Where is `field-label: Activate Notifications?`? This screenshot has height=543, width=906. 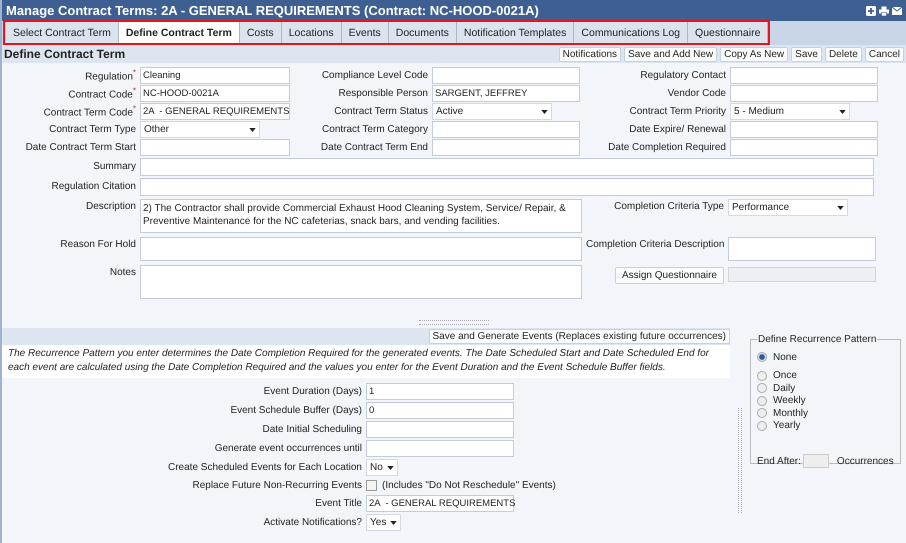 field-label: Activate Notifications? is located at coordinates (312, 523).